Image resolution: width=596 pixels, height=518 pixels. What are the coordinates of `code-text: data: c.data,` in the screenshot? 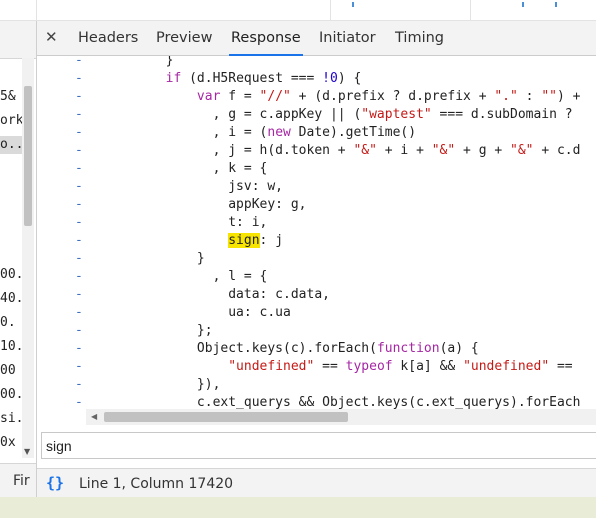 It's located at (216, 295).